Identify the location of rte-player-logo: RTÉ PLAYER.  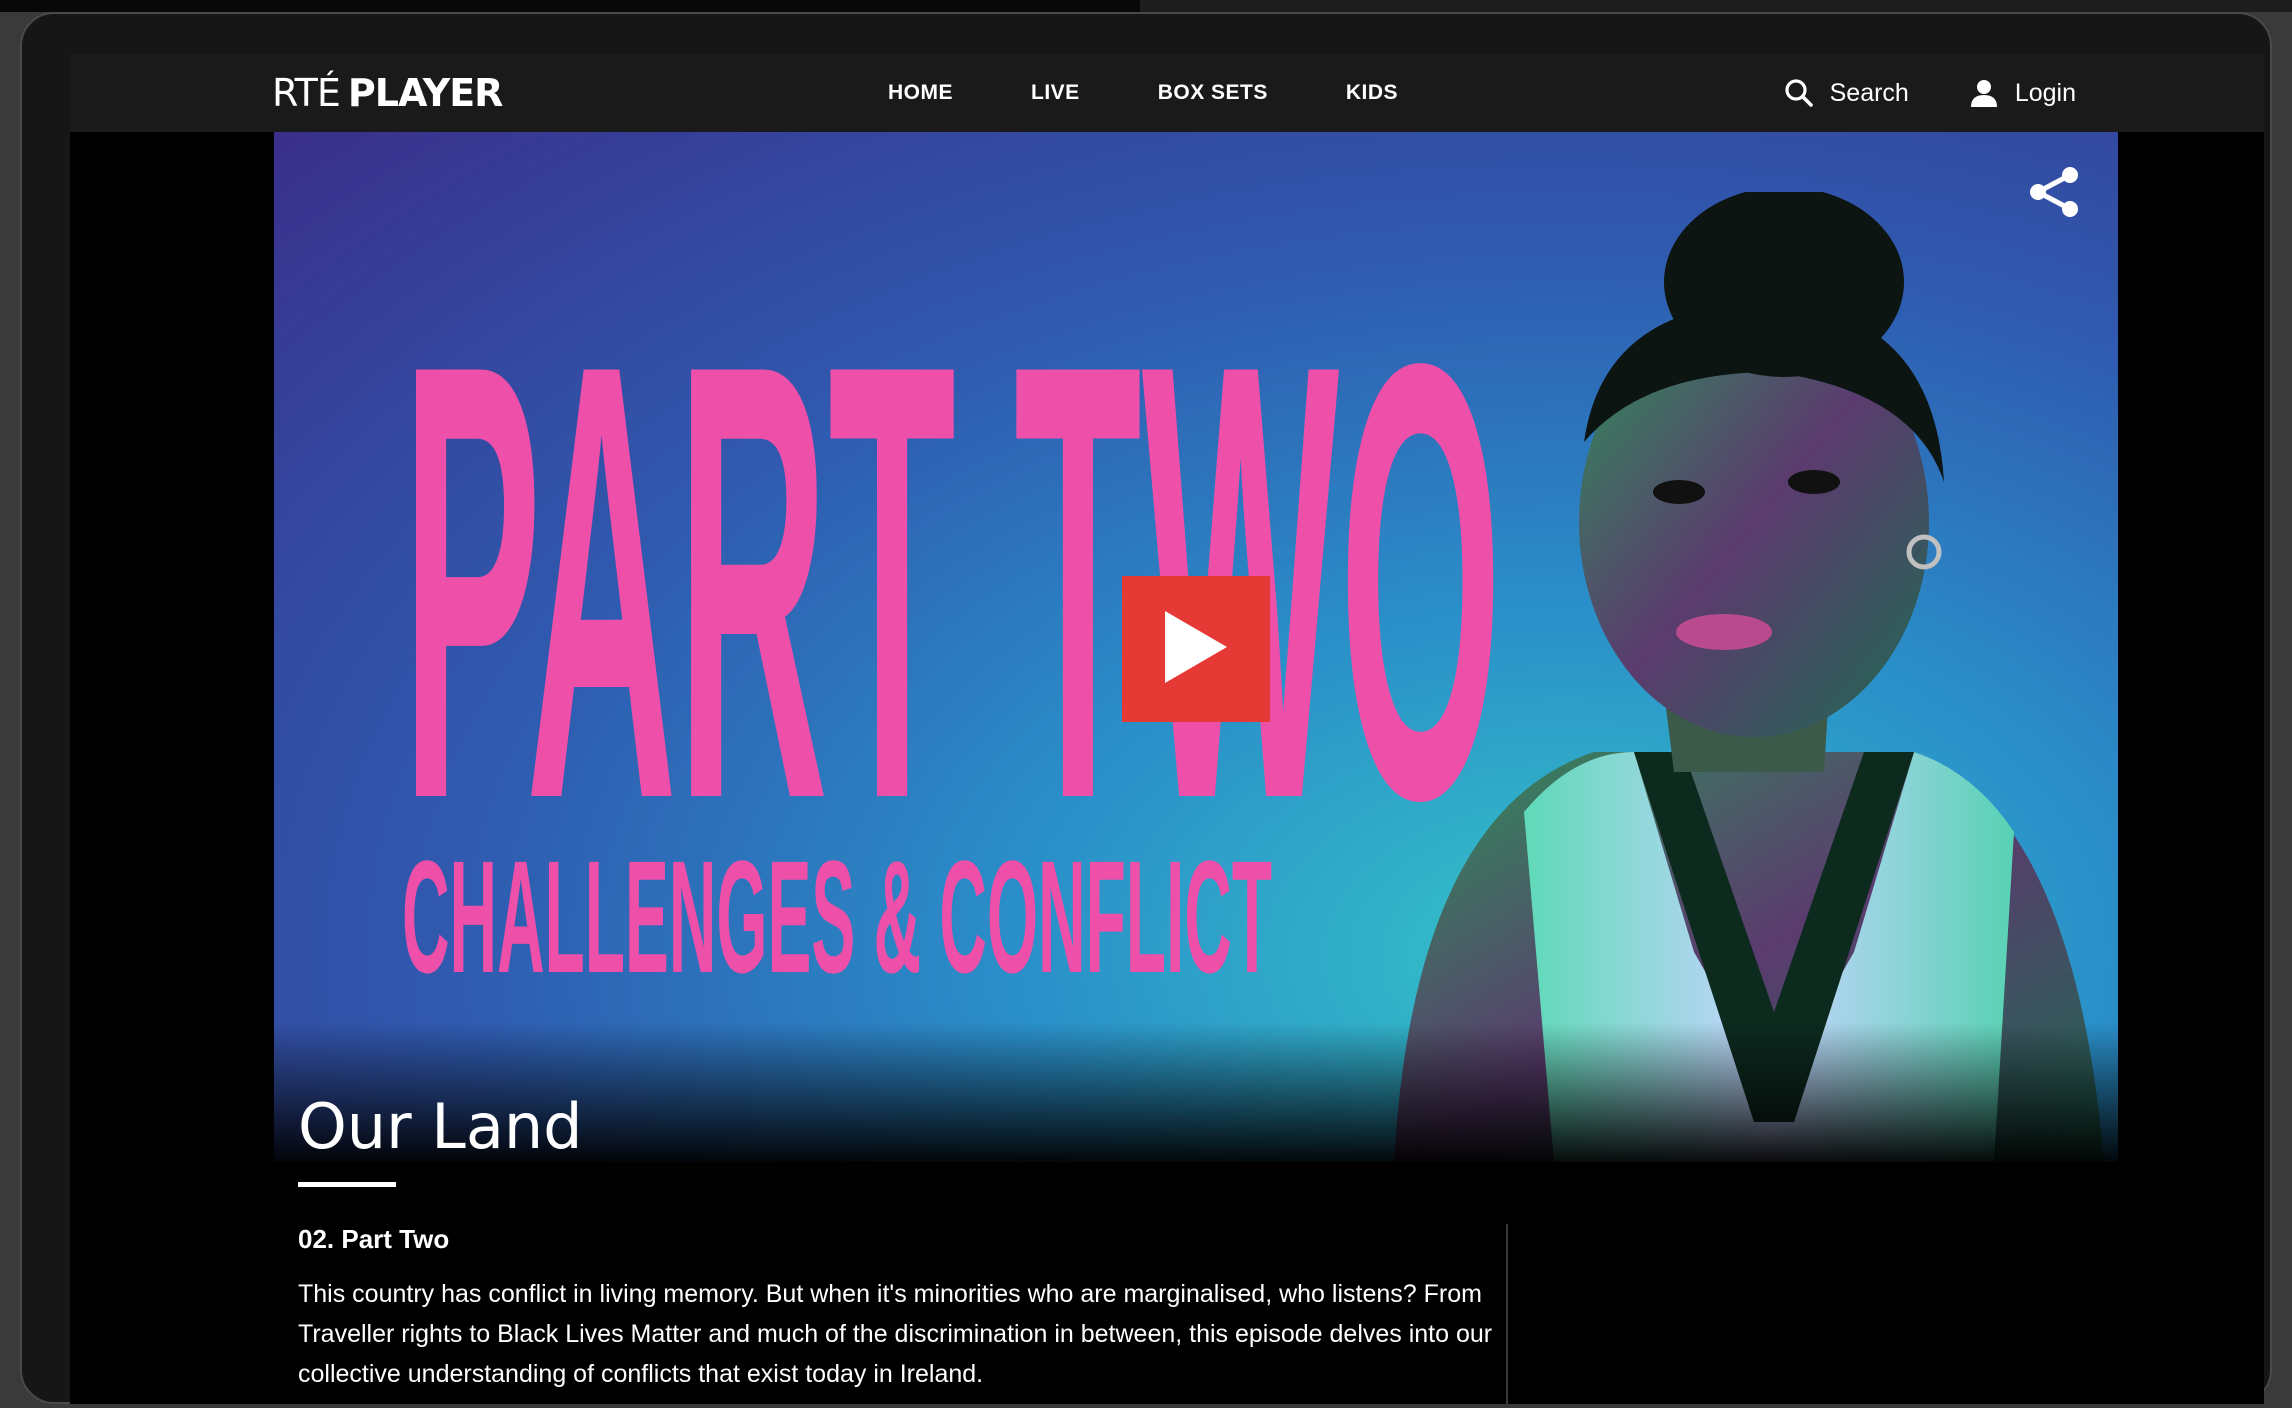
(388, 93).